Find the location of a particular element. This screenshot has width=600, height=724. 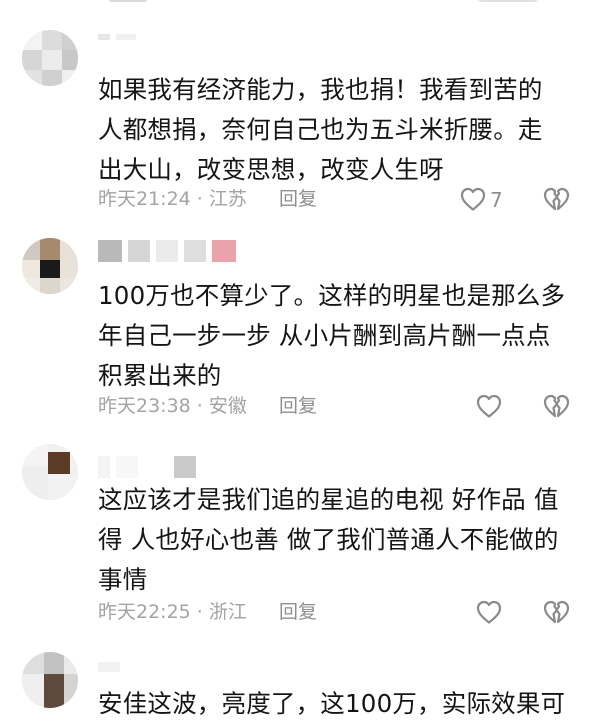

previous-comment-remnant is located at coordinates (333, 3).